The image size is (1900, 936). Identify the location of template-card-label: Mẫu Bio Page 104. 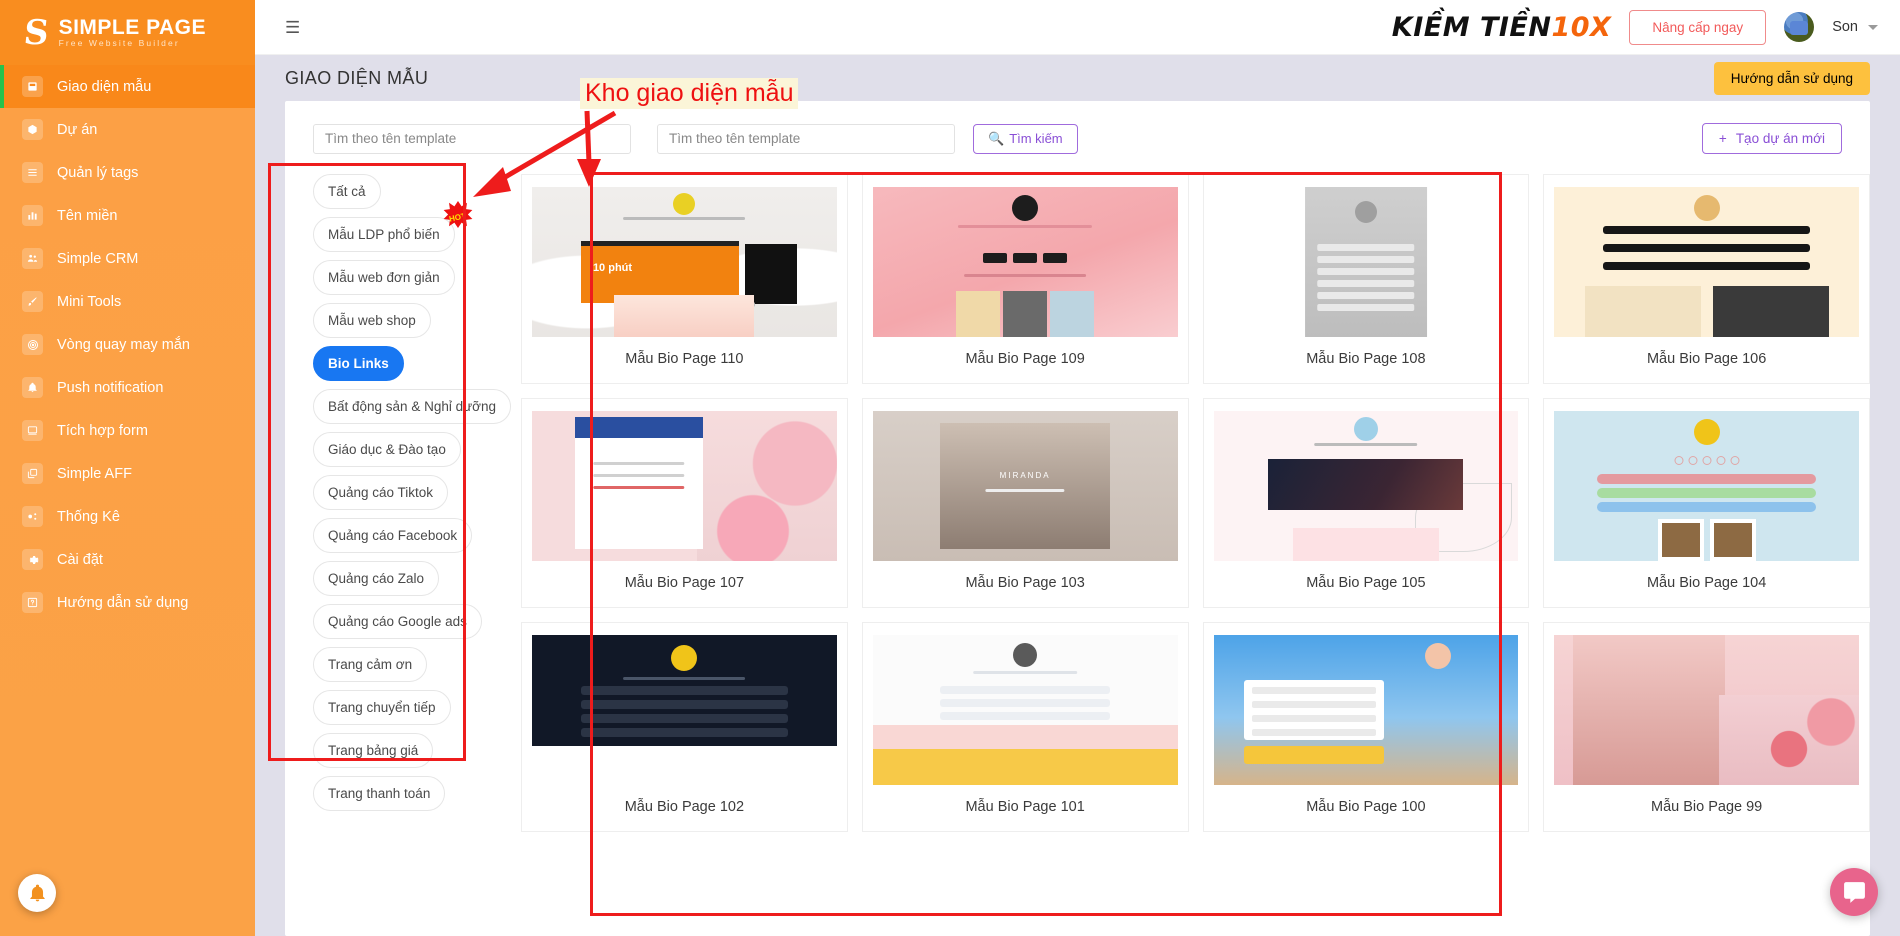
(1706, 583).